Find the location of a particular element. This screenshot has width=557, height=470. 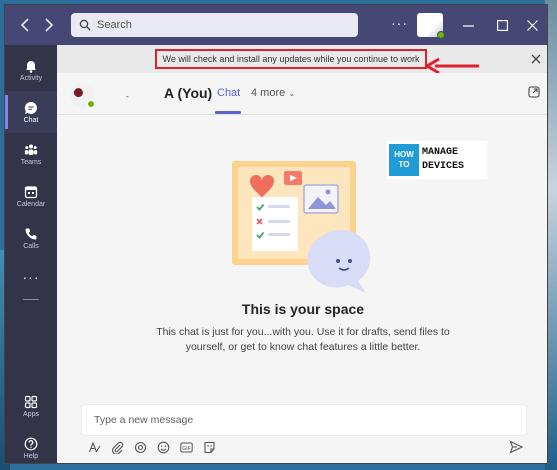

forward-button is located at coordinates (49, 25).